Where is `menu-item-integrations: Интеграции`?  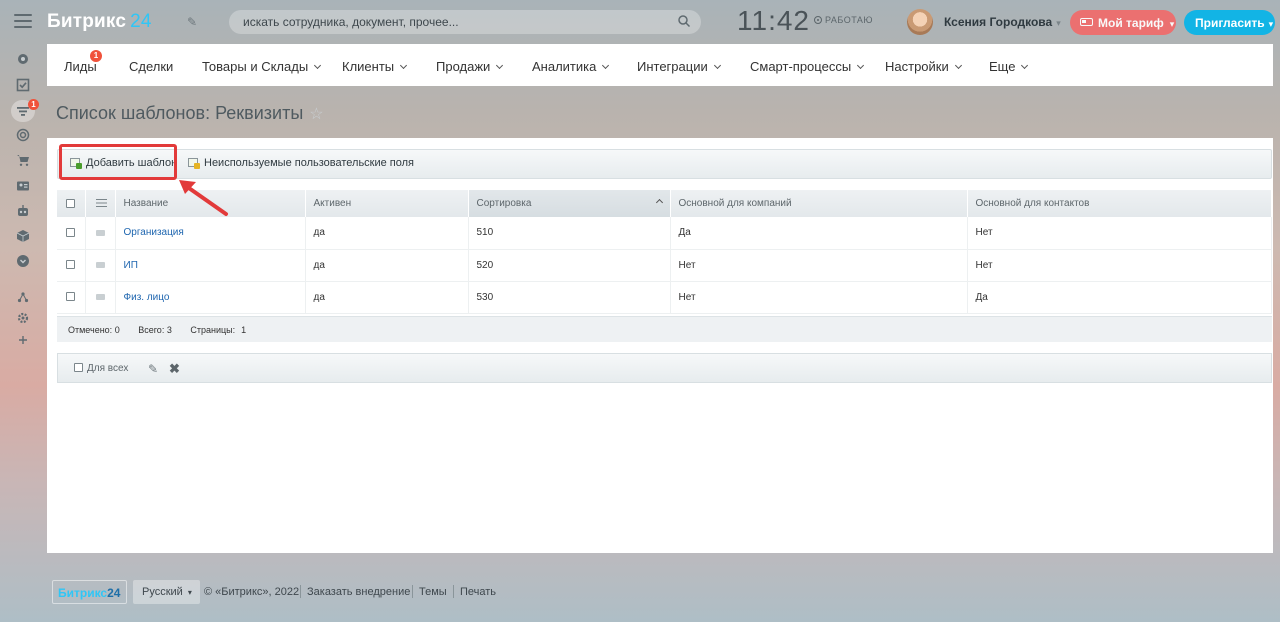 menu-item-integrations: Интеграции is located at coordinates (679, 66).